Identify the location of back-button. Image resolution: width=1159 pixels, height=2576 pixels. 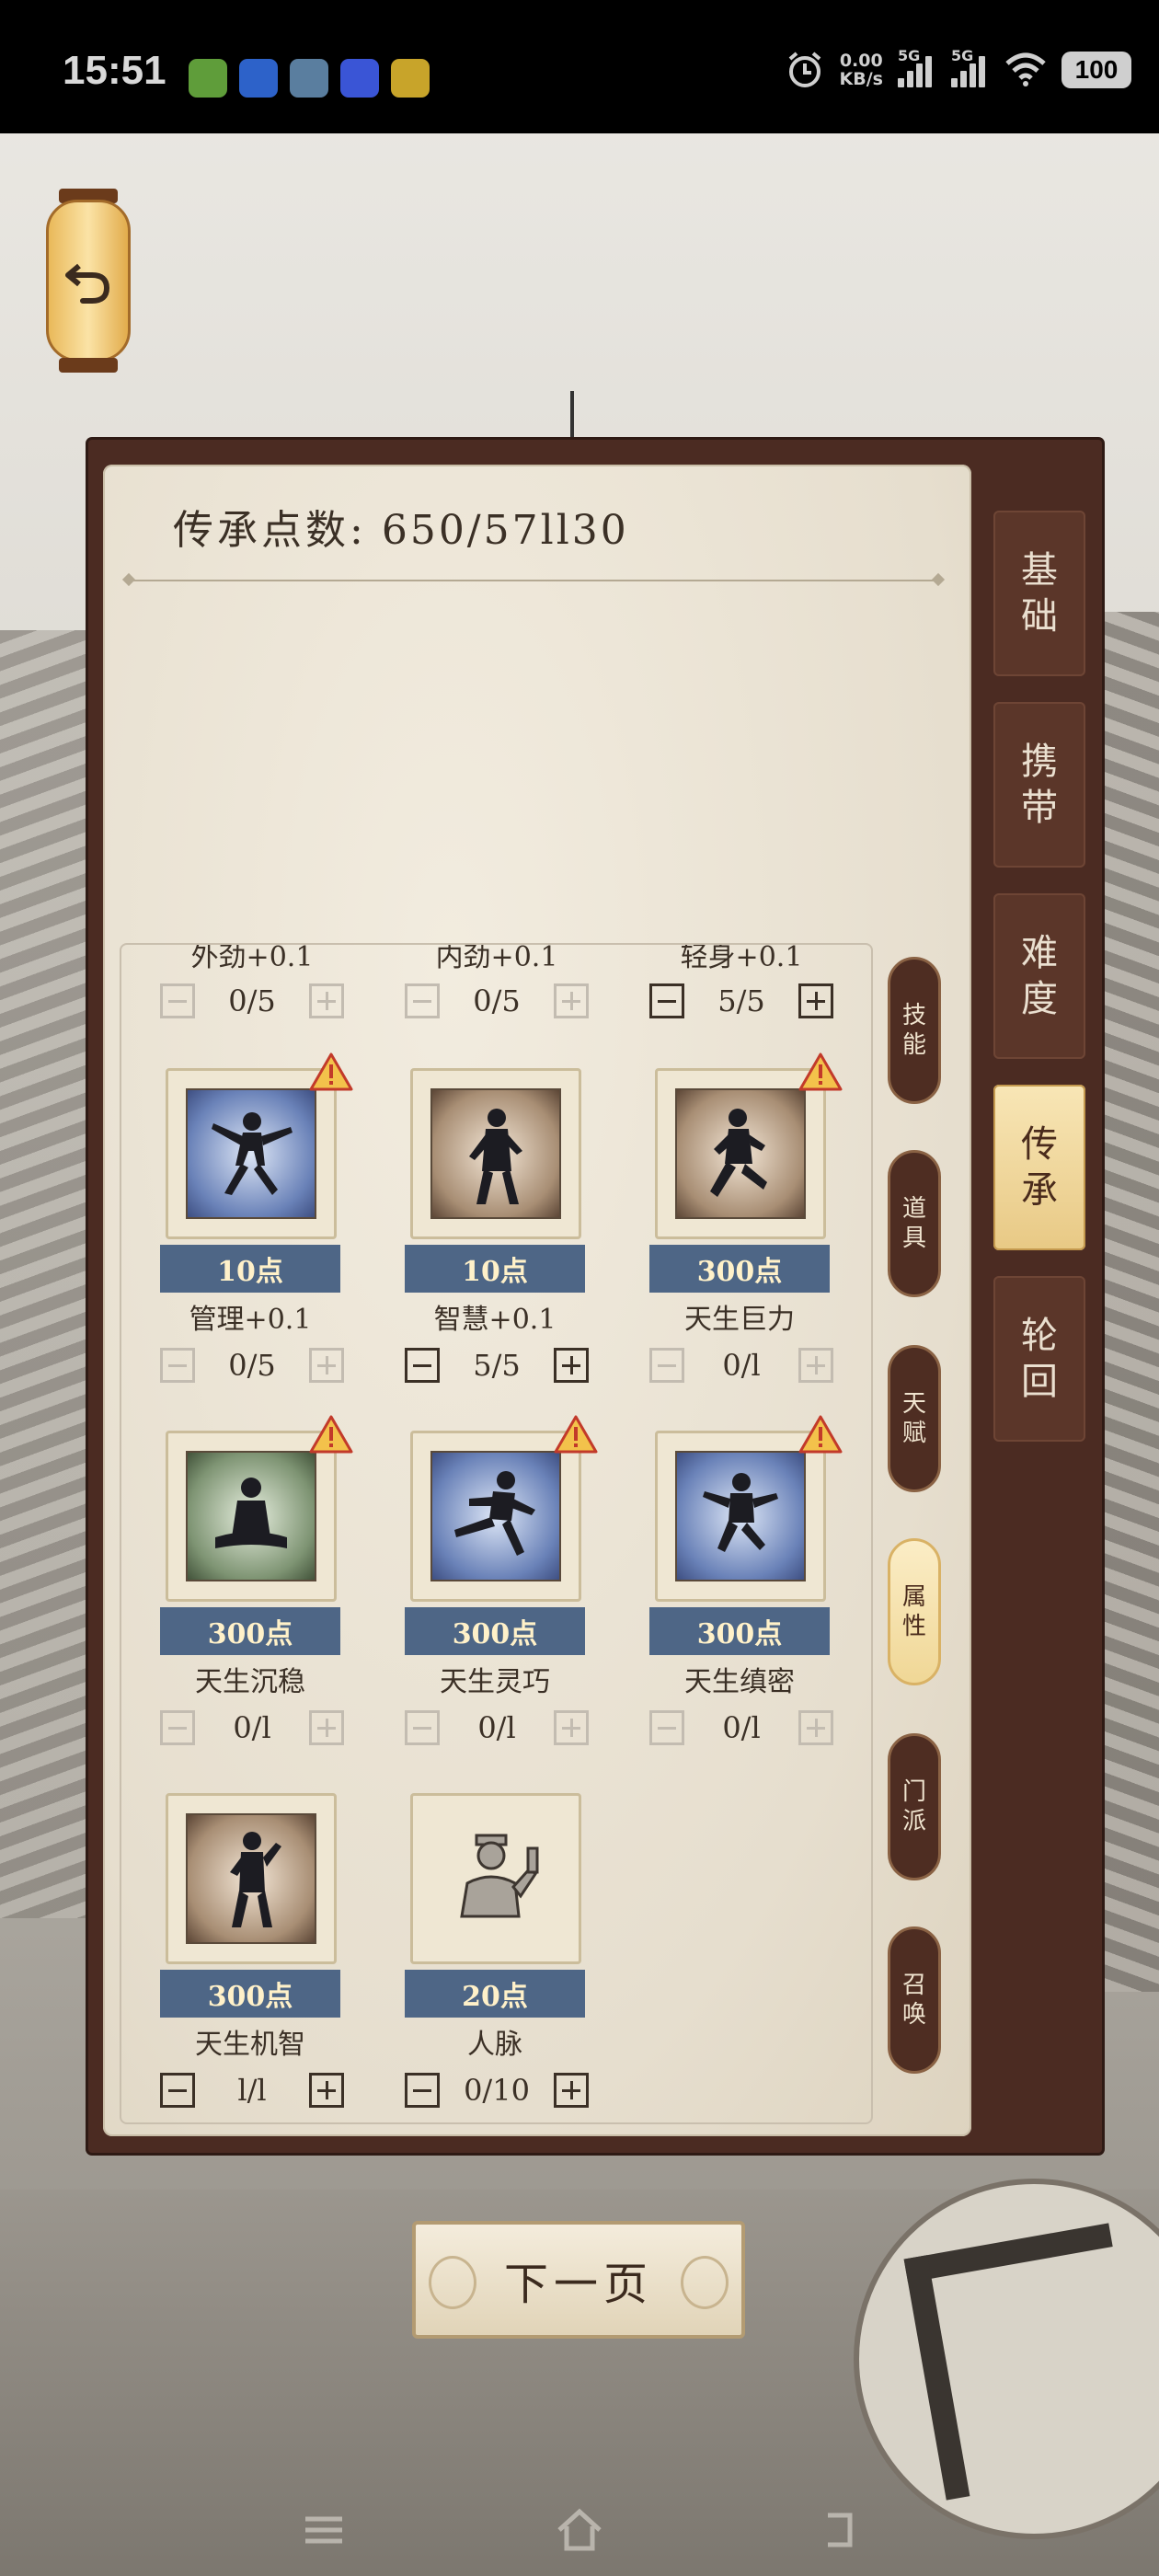
(88, 281).